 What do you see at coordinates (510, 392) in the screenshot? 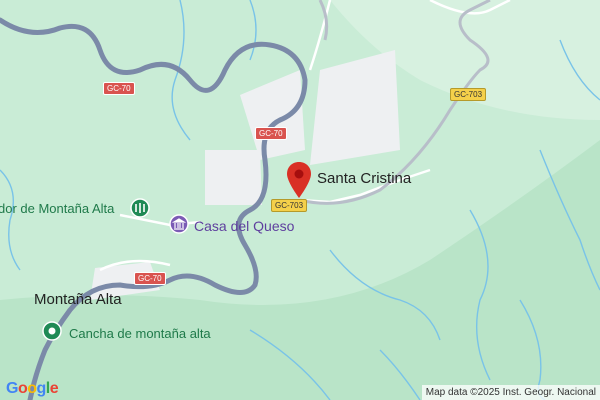
I see `map-attribution: Map data ©2025 Inst. Geogr. Nacional` at bounding box center [510, 392].